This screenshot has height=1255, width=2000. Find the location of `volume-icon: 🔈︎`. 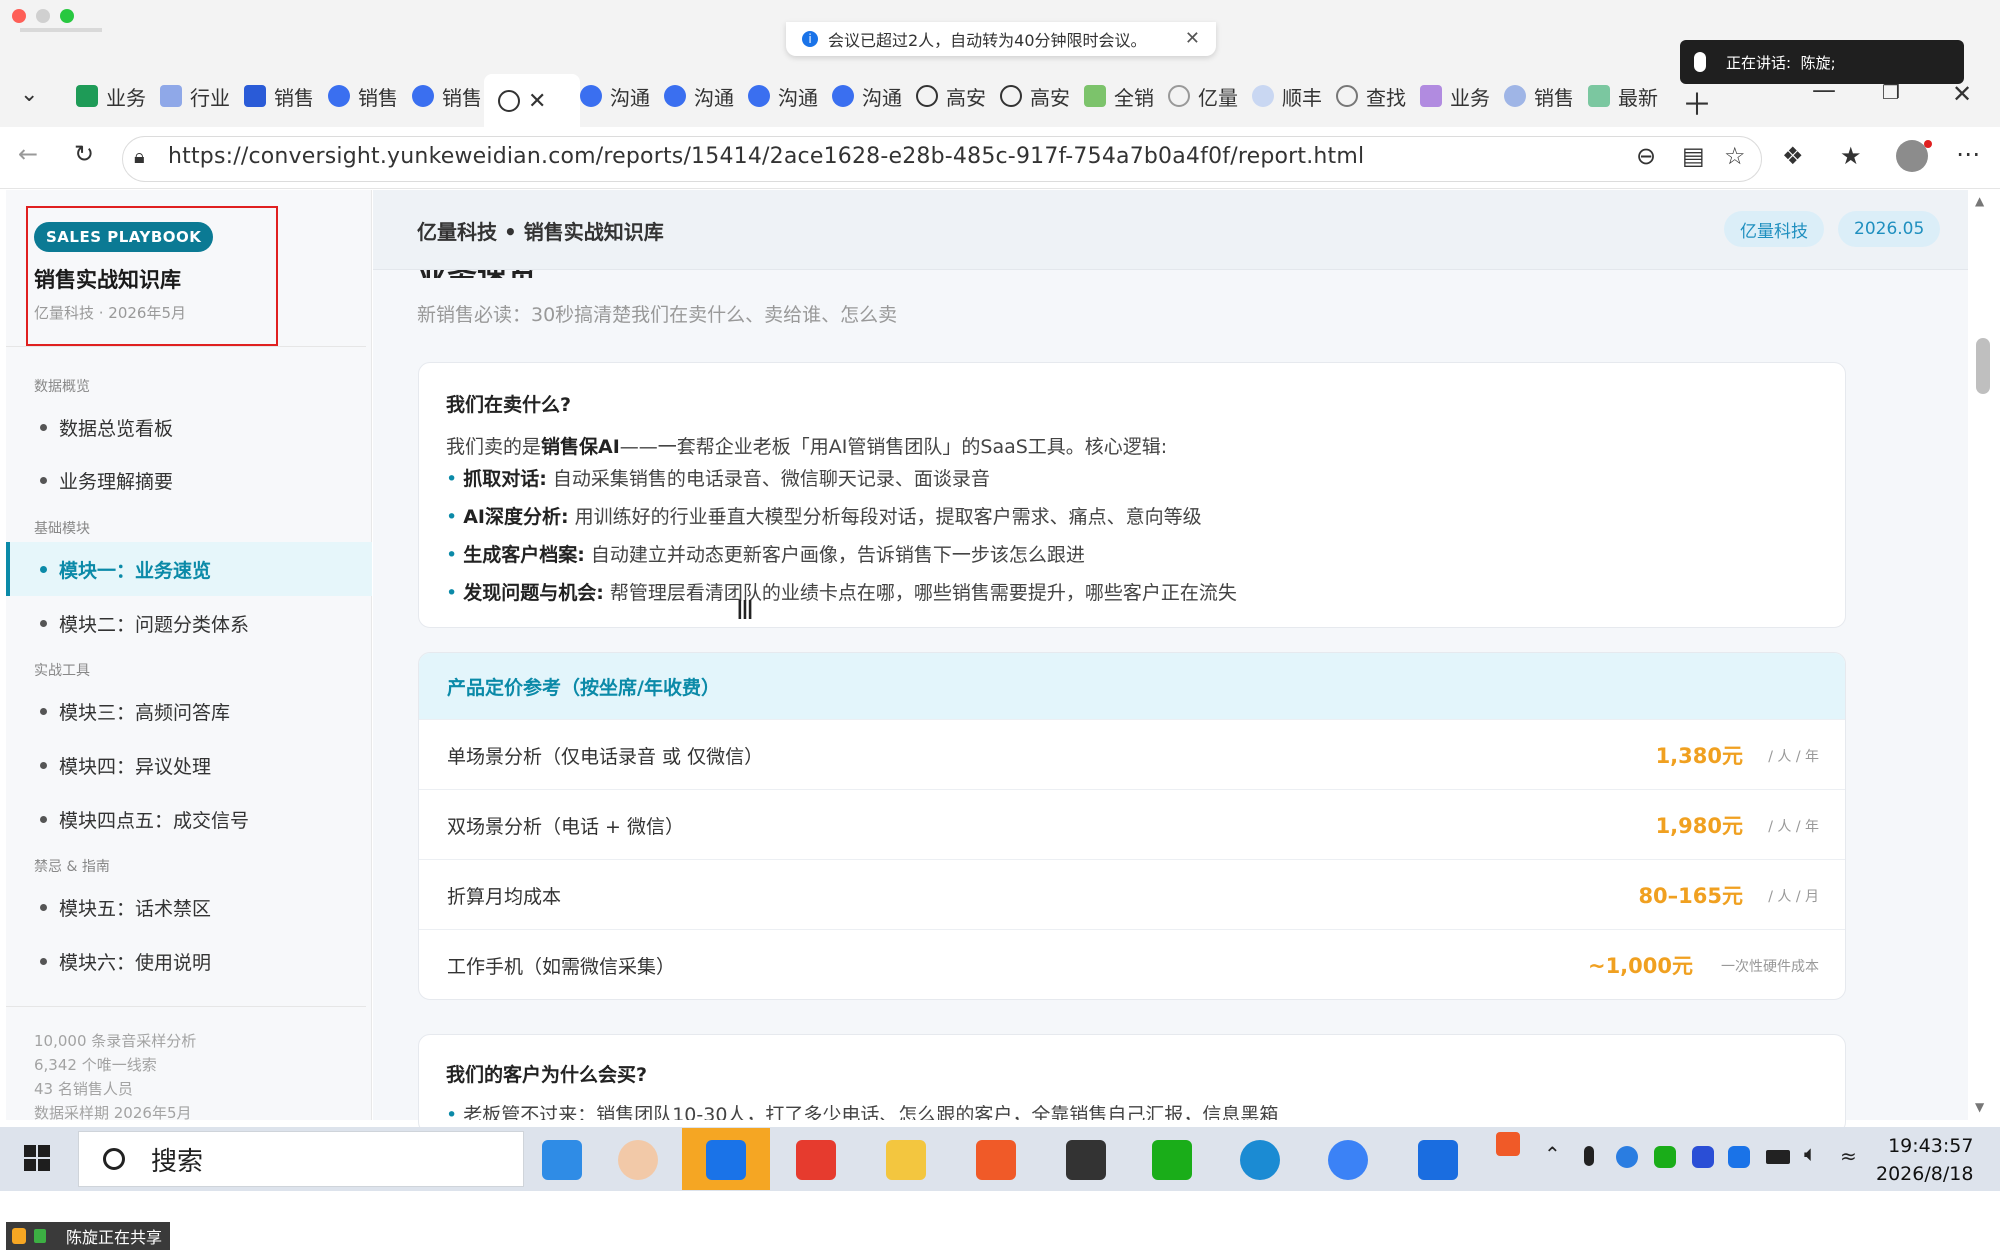

volume-icon: 🔈︎ is located at coordinates (1810, 1154).